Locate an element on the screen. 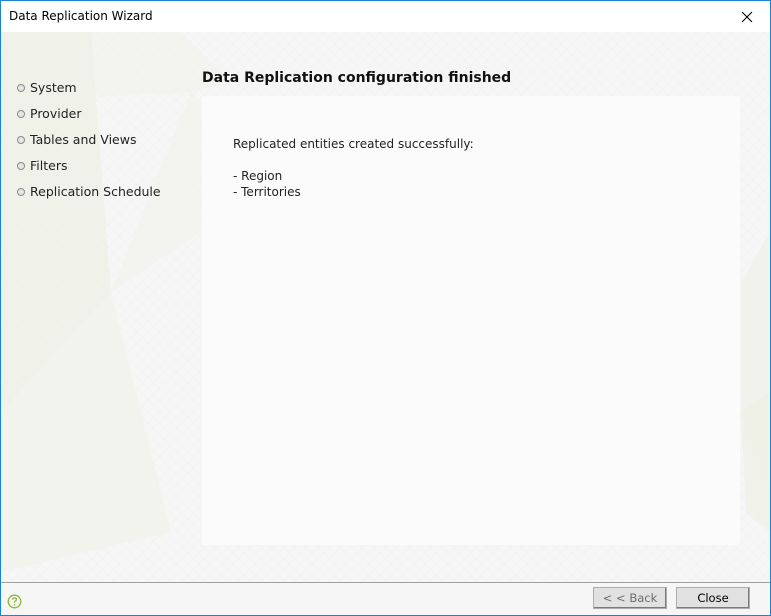  back-button: < < Back is located at coordinates (630, 598).